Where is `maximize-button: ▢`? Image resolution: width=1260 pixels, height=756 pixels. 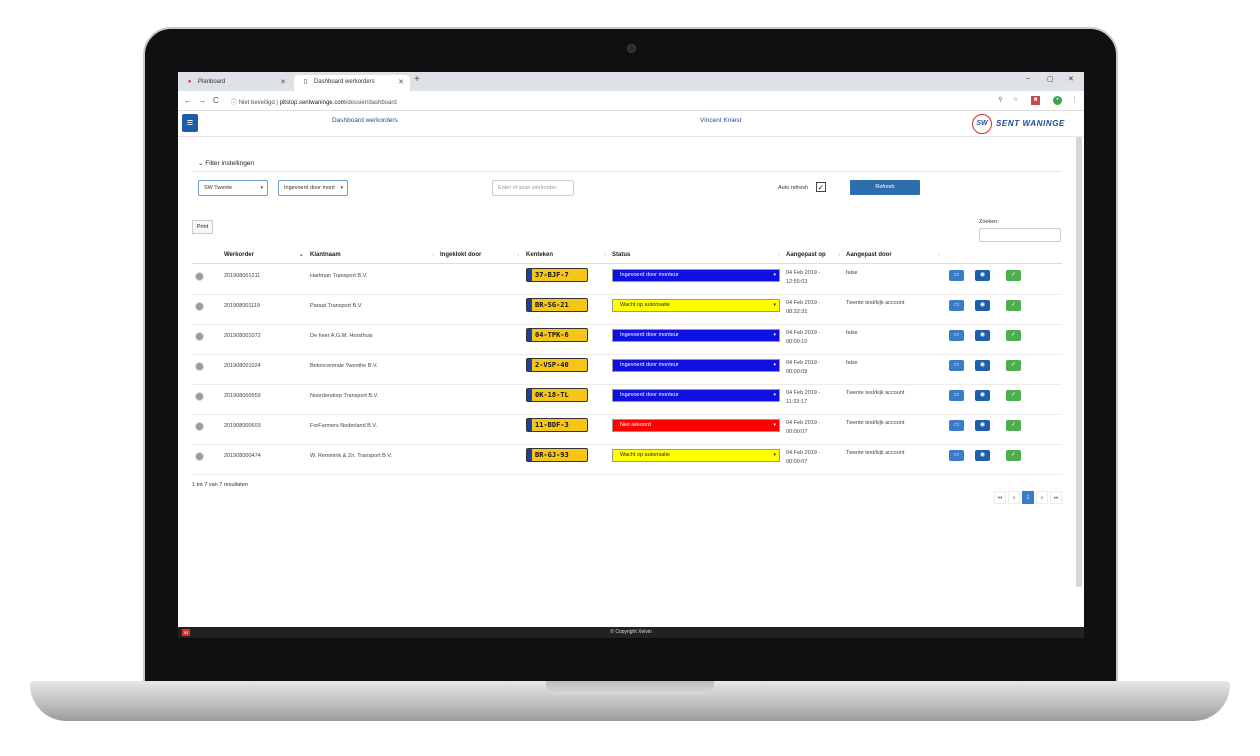 maximize-button: ▢ is located at coordinates (1050, 79).